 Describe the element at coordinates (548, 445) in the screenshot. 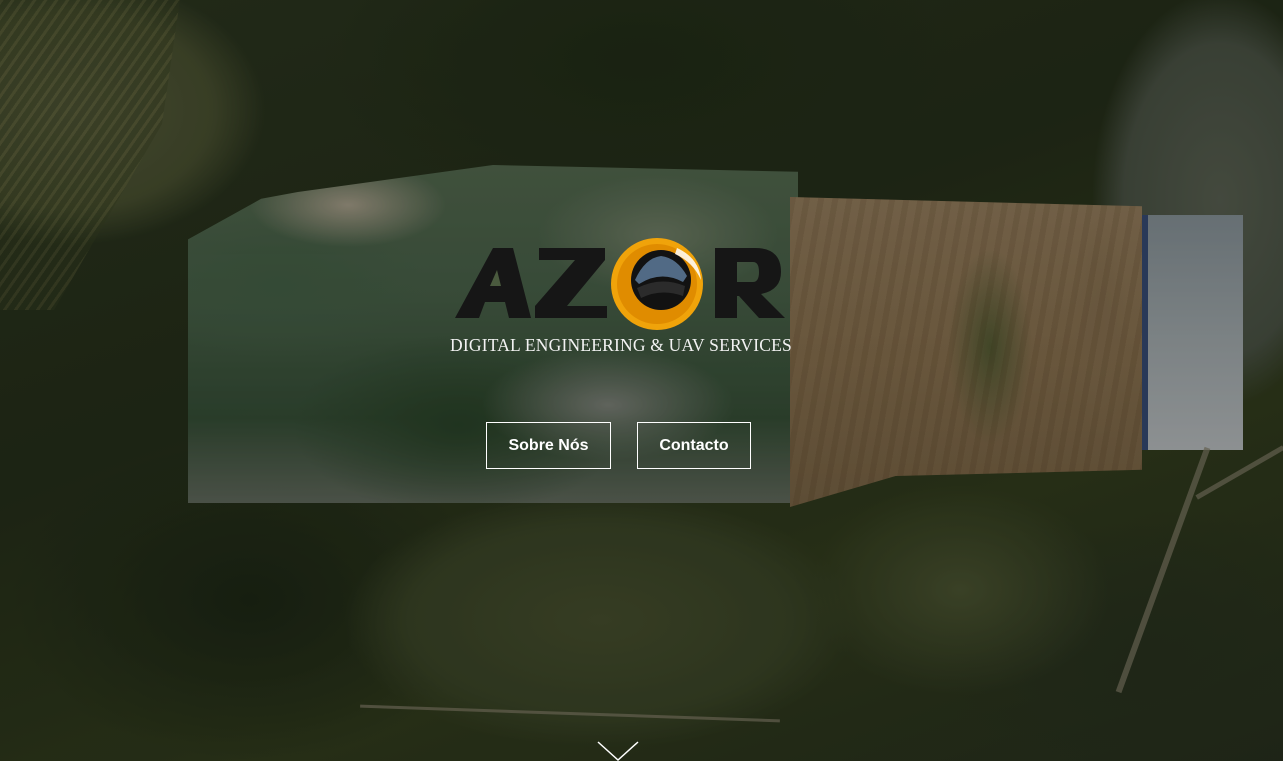

I see `about-us-button: Sobre Nós` at that location.